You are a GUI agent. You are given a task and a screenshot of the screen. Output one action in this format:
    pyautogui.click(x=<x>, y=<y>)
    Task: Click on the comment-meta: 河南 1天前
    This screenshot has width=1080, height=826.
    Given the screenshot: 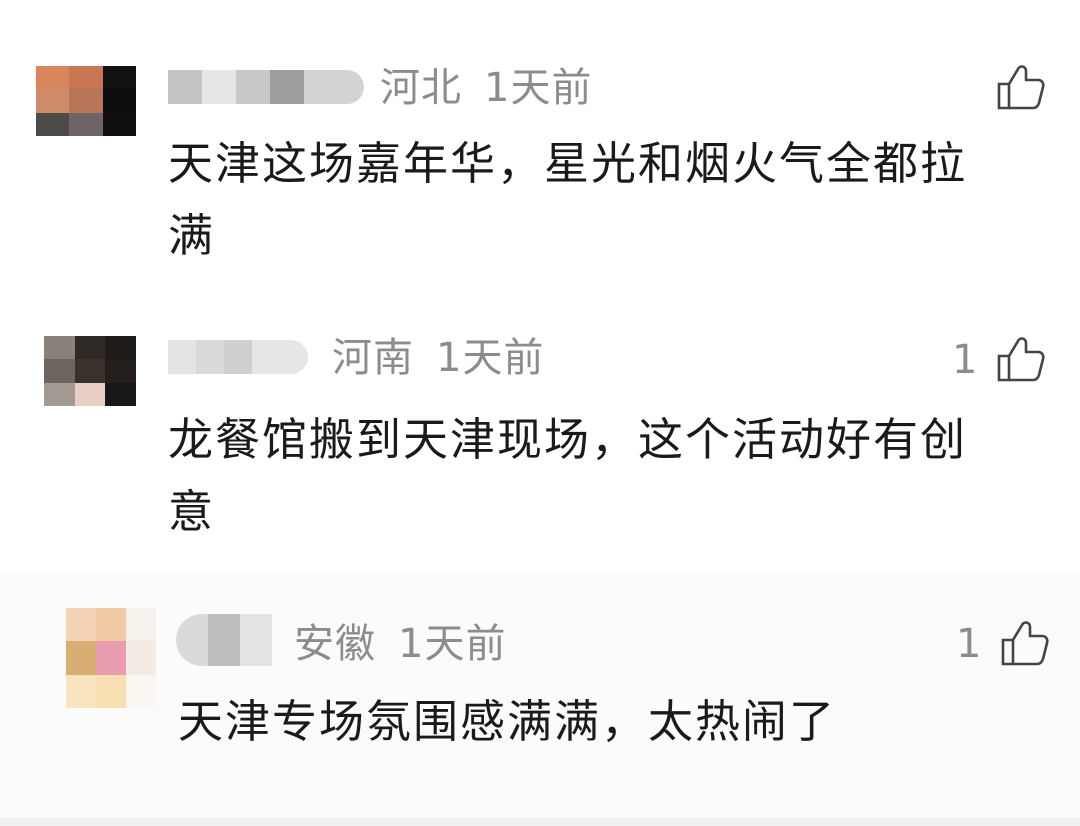 What is the action you would take?
    pyautogui.click(x=438, y=358)
    